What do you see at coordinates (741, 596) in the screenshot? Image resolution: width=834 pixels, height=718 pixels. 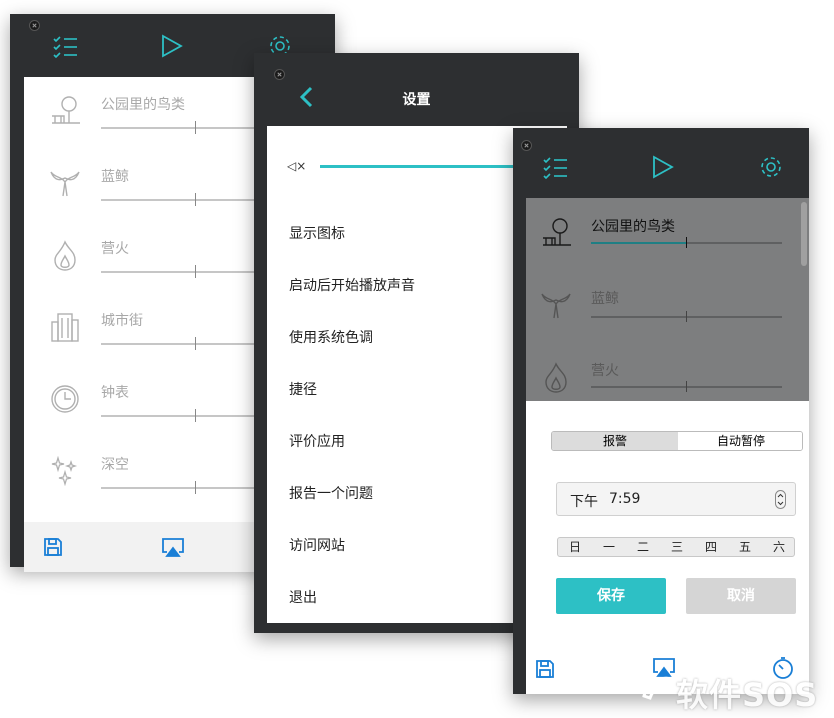 I see `cancel-button: 取消` at bounding box center [741, 596].